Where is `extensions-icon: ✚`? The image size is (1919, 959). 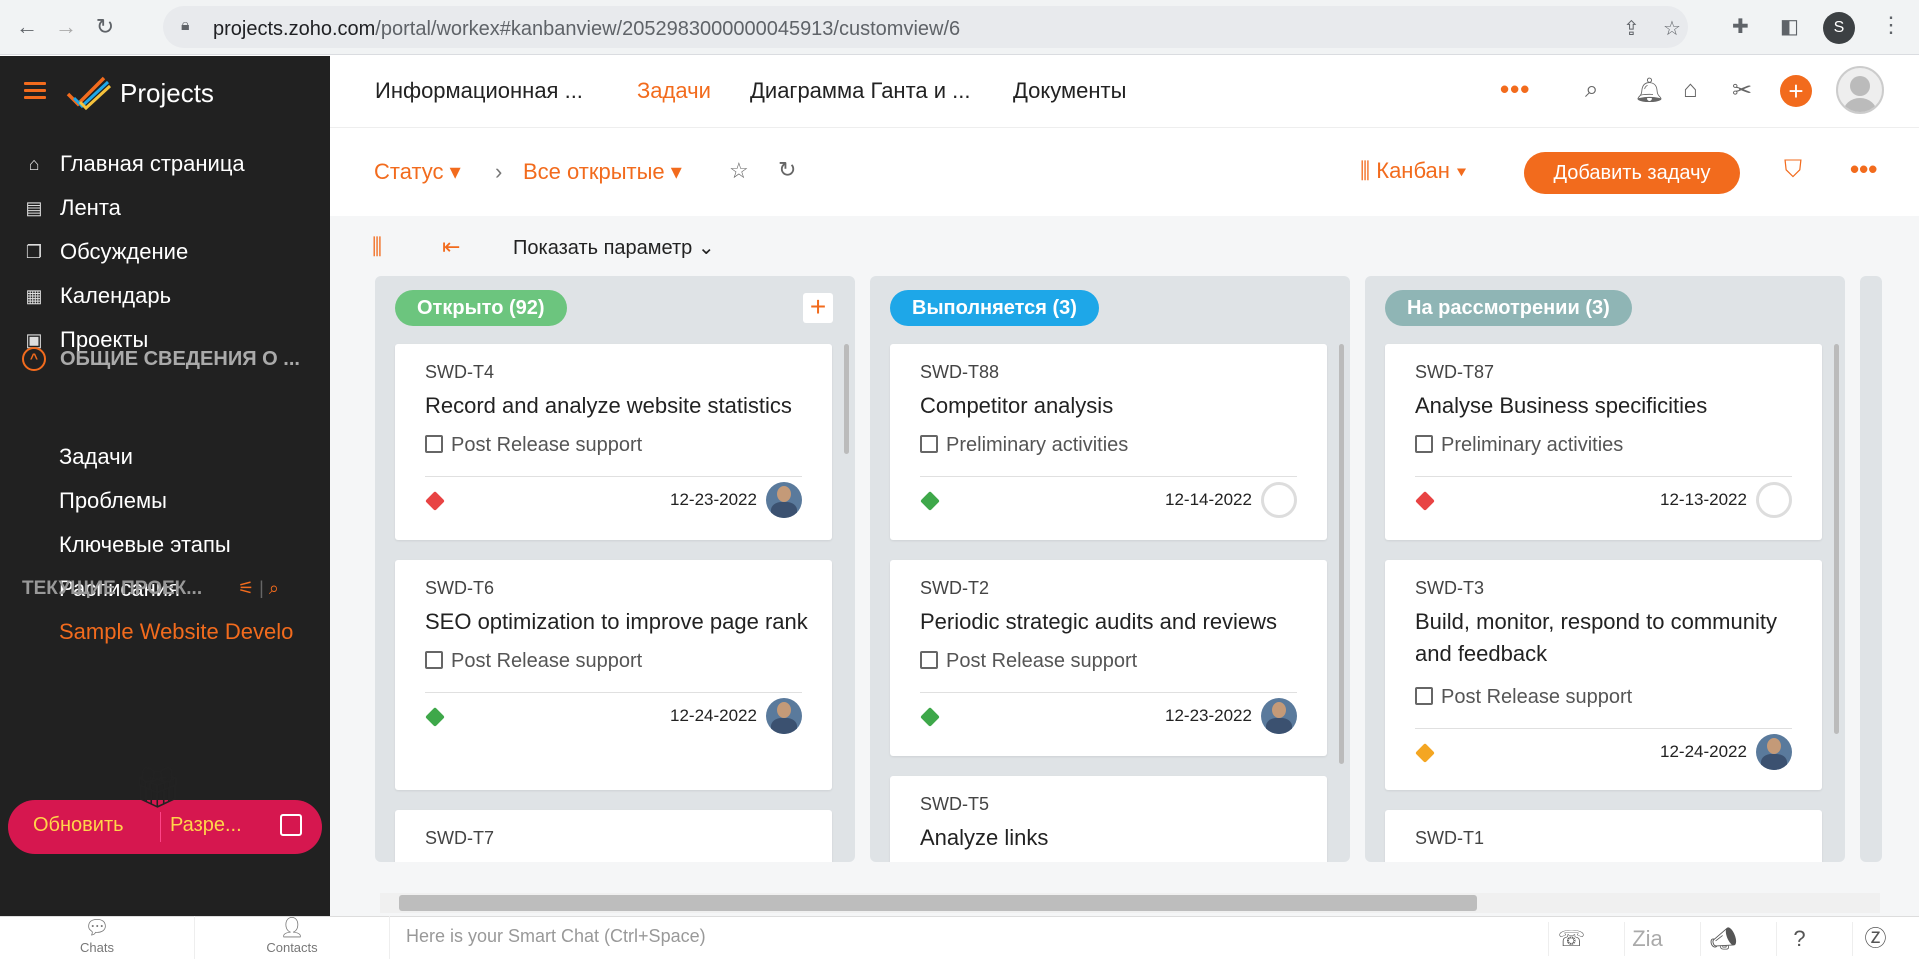 extensions-icon: ✚ is located at coordinates (1740, 26).